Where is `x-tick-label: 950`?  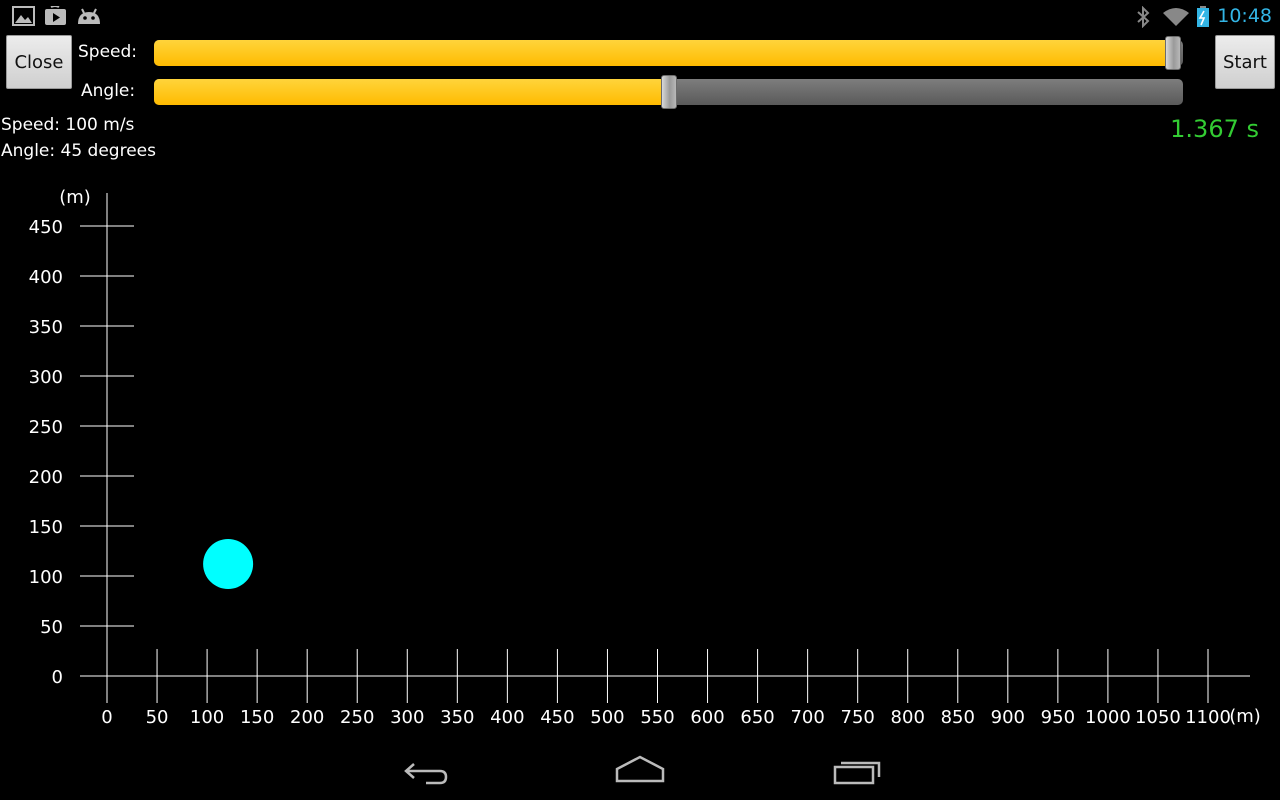
x-tick-label: 950 is located at coordinates (1058, 717).